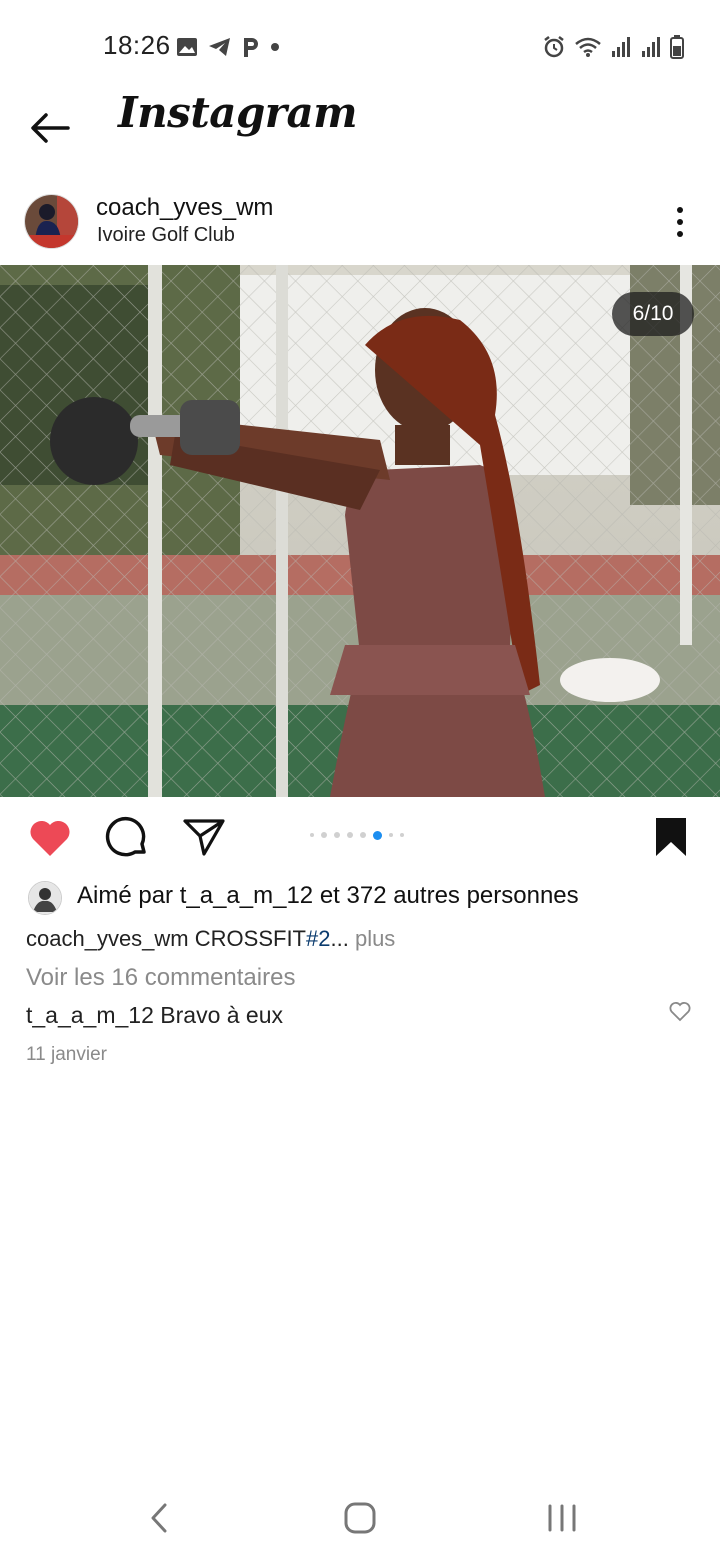  Describe the element at coordinates (671, 837) in the screenshot. I see `bookmark-icon` at that location.